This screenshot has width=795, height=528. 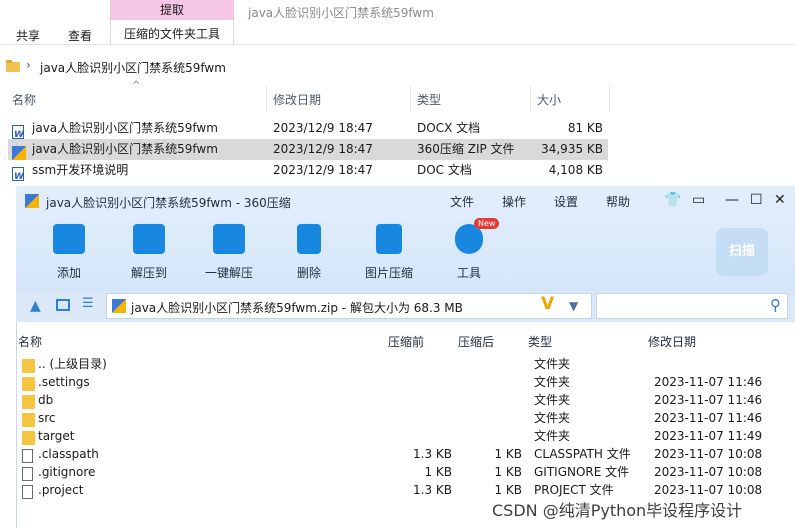 What do you see at coordinates (46, 400) in the screenshot?
I see `entry-name: db` at bounding box center [46, 400].